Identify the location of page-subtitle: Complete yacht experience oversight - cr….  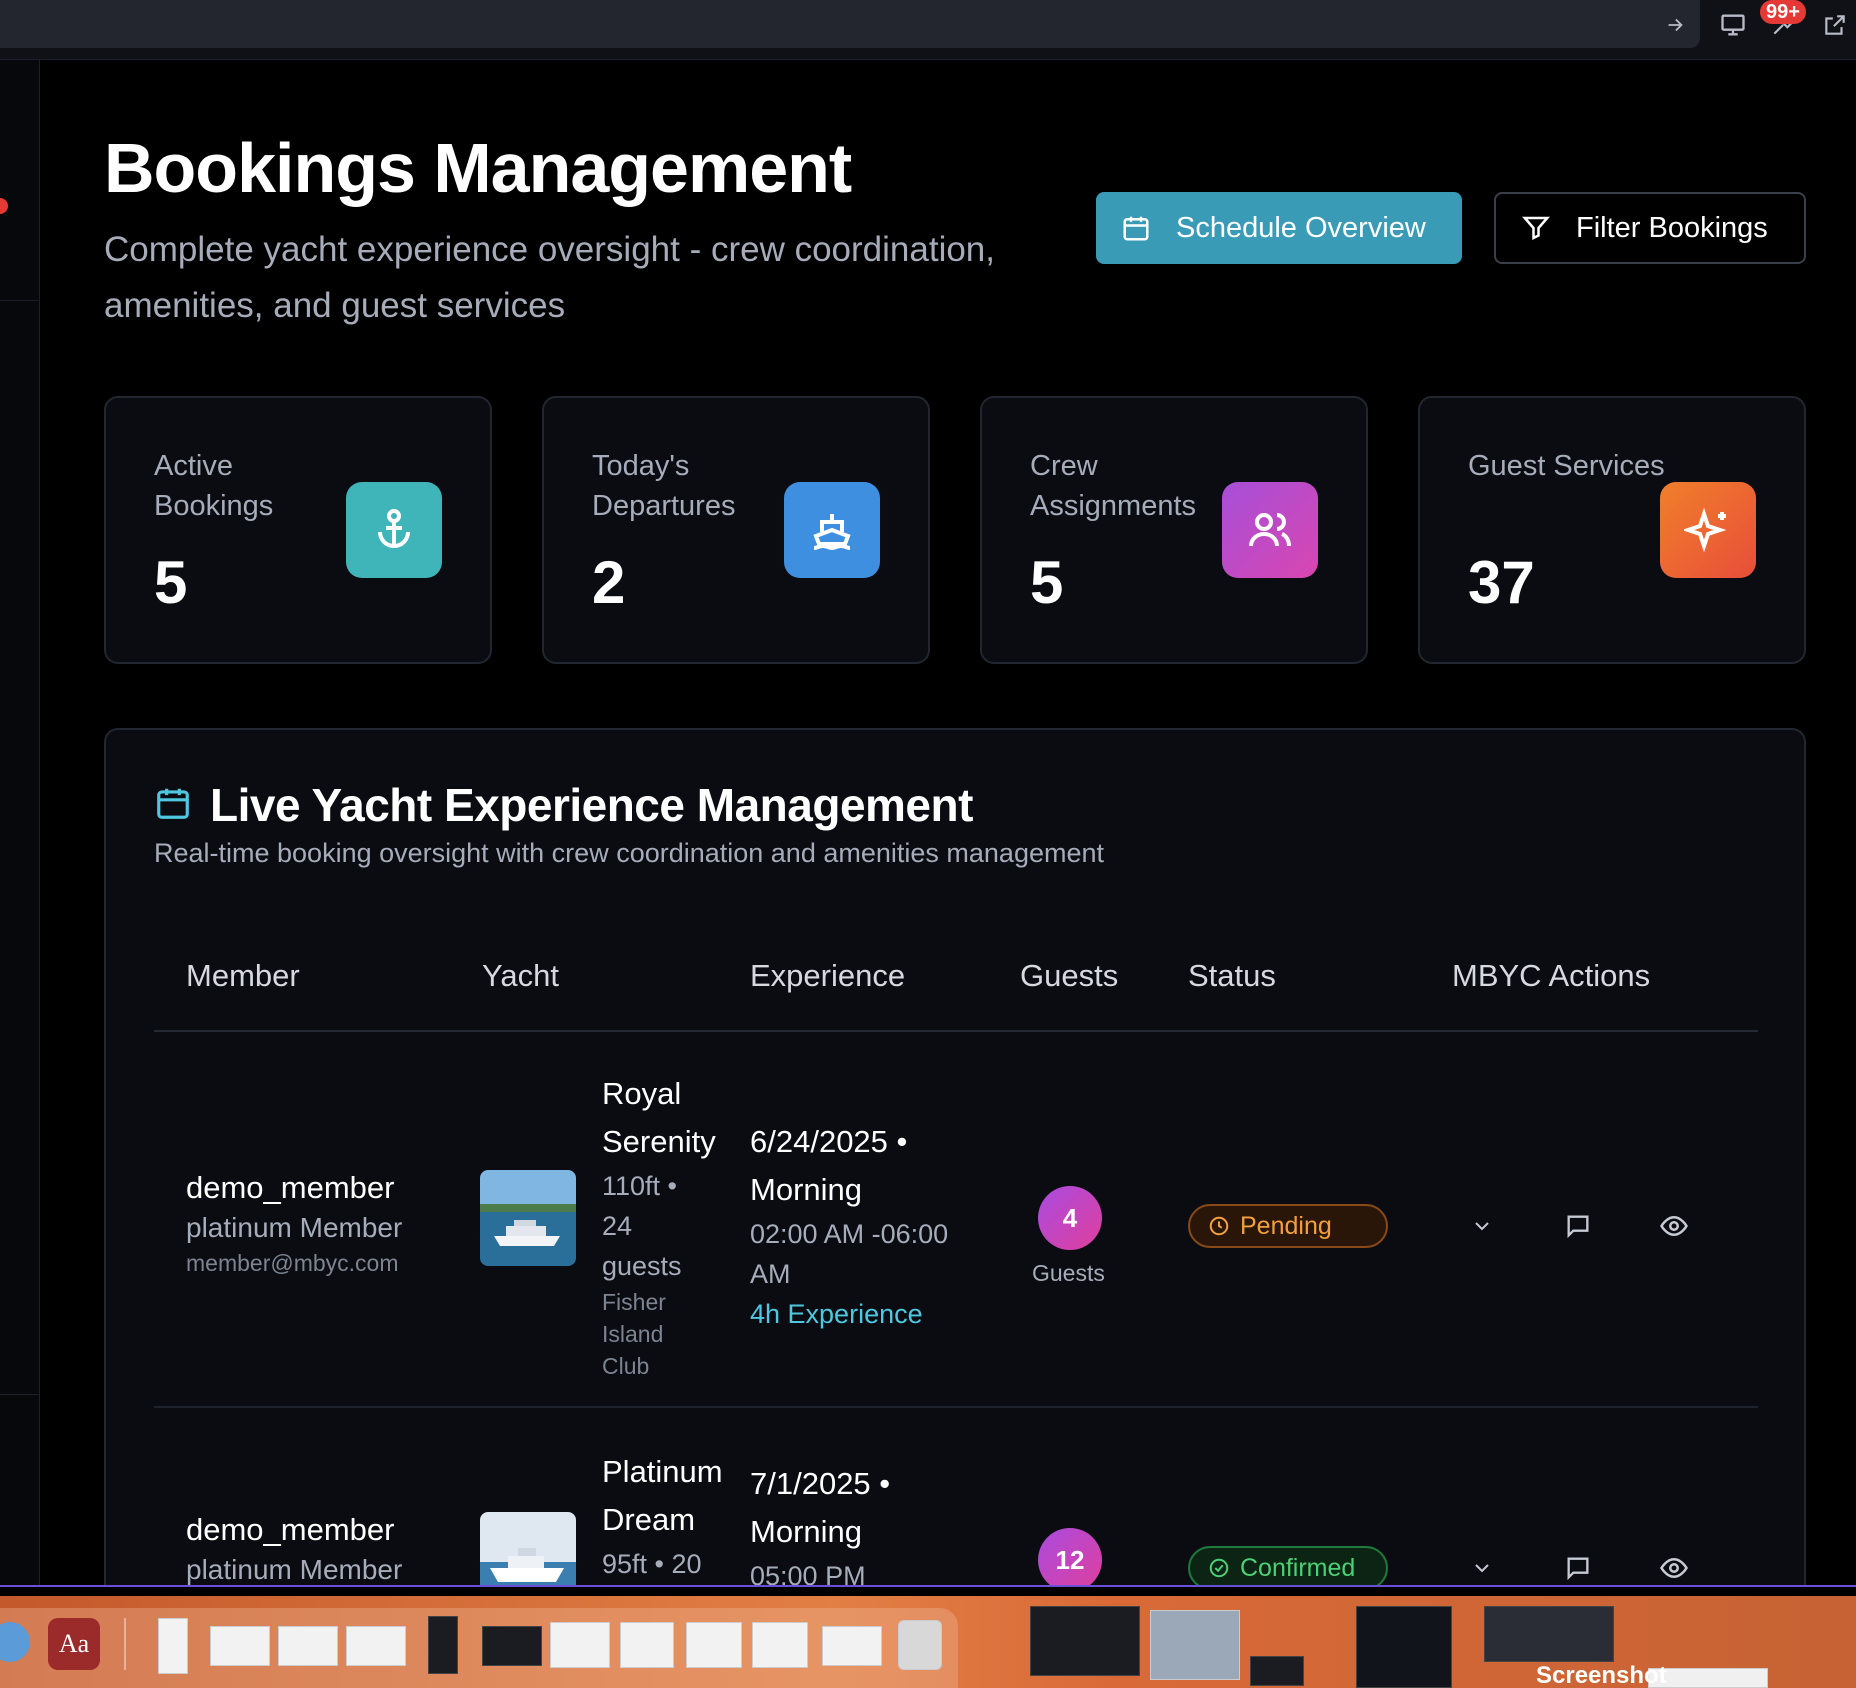
(549, 277).